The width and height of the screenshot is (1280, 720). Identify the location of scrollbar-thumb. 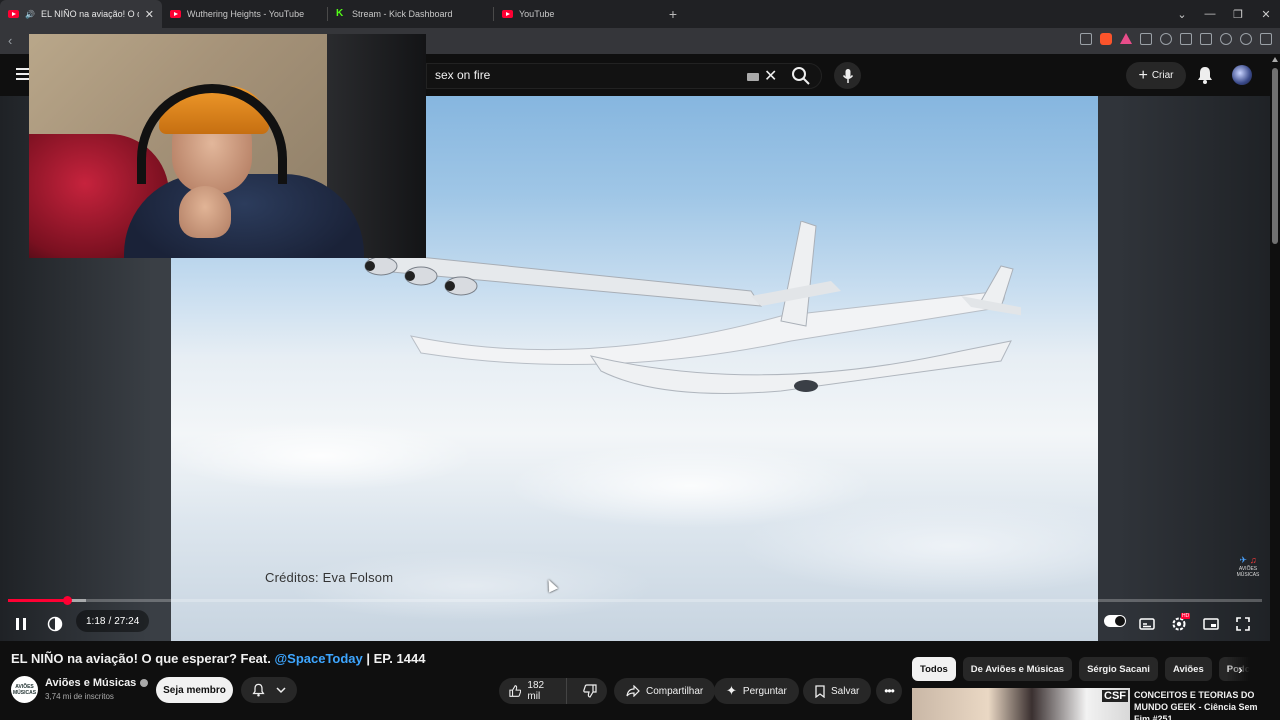
(1275, 156).